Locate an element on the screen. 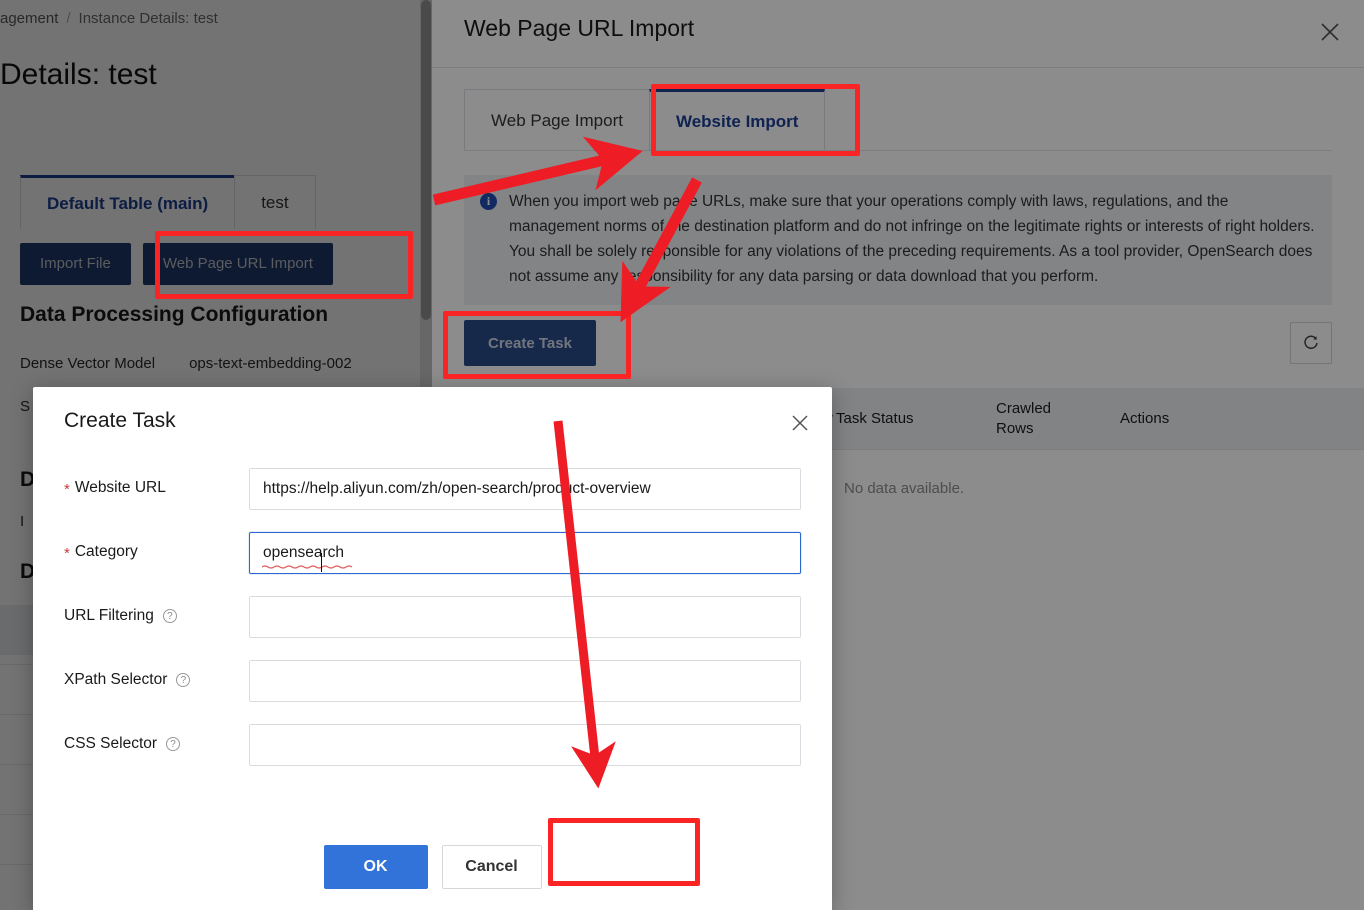 Image resolution: width=1364 pixels, height=910 pixels. label-text-category: Category is located at coordinates (106, 551).